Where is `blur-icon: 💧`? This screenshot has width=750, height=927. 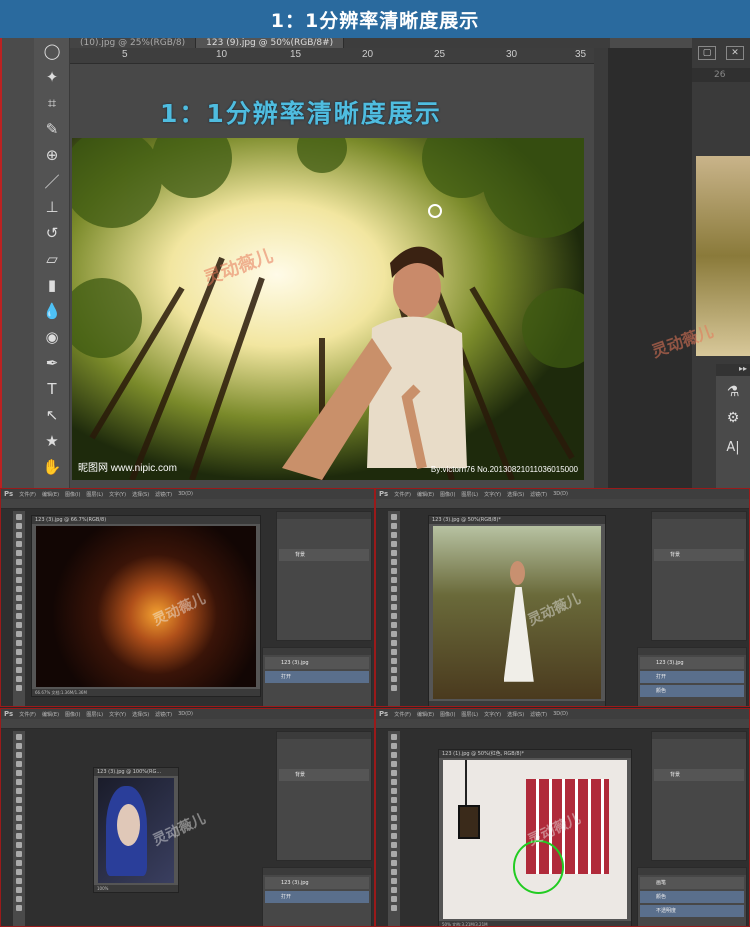
blur-icon: 💧 is located at coordinates (52, 311).